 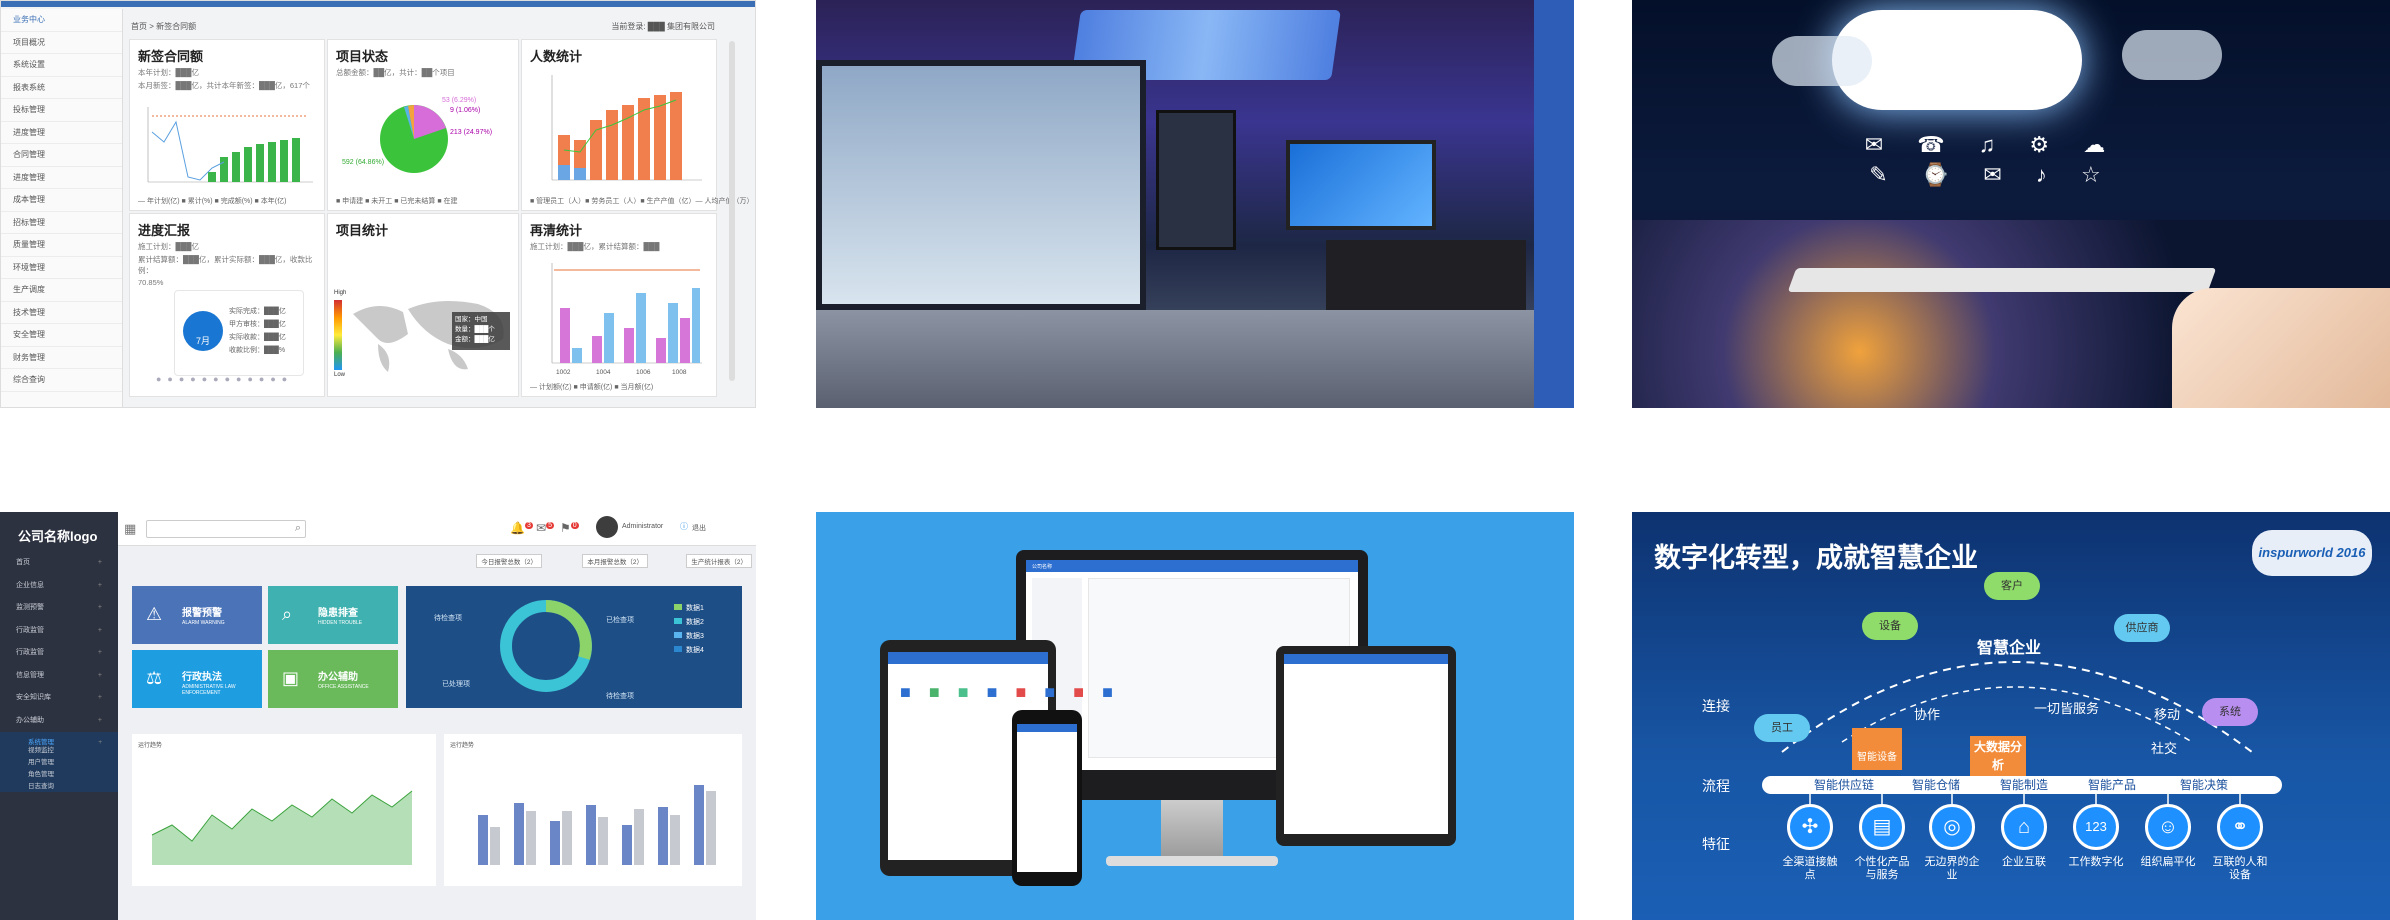 I want to click on badge: 5, so click(x=550, y=525).